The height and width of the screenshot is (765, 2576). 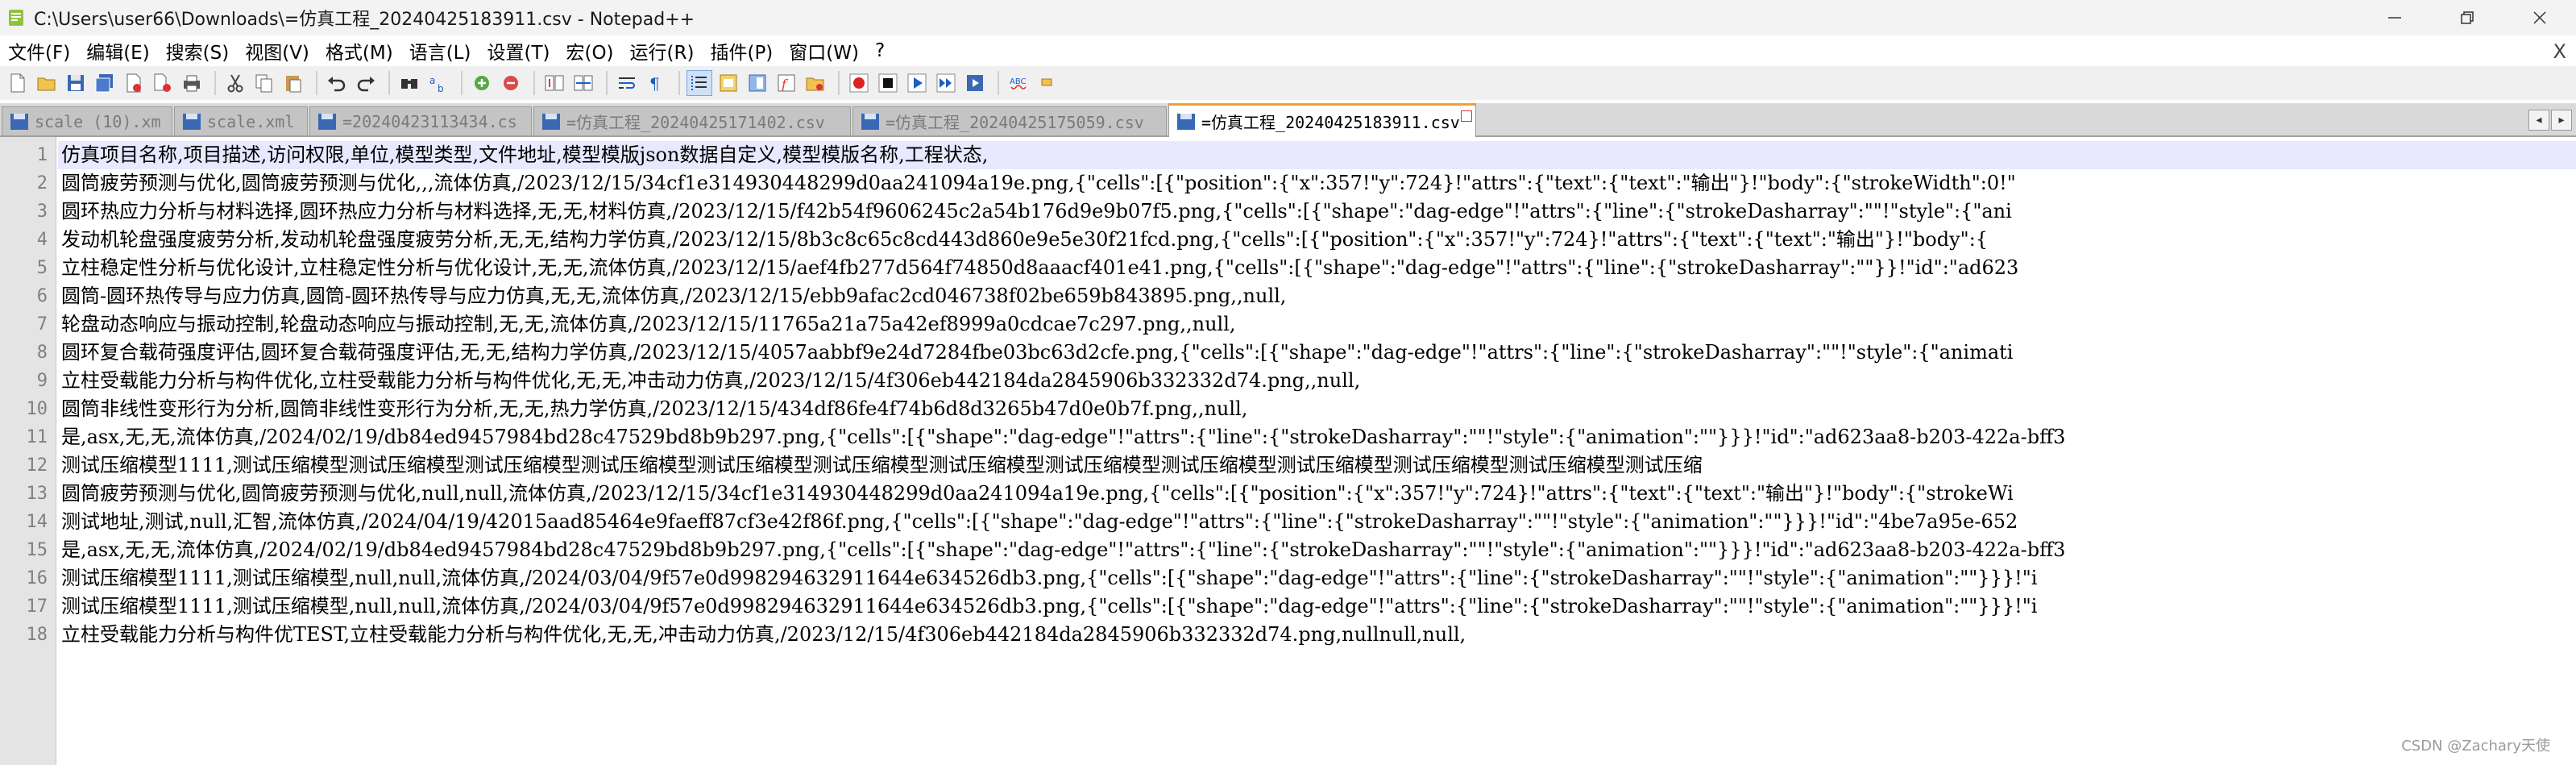 What do you see at coordinates (293, 83) in the screenshot?
I see `paste-icon` at bounding box center [293, 83].